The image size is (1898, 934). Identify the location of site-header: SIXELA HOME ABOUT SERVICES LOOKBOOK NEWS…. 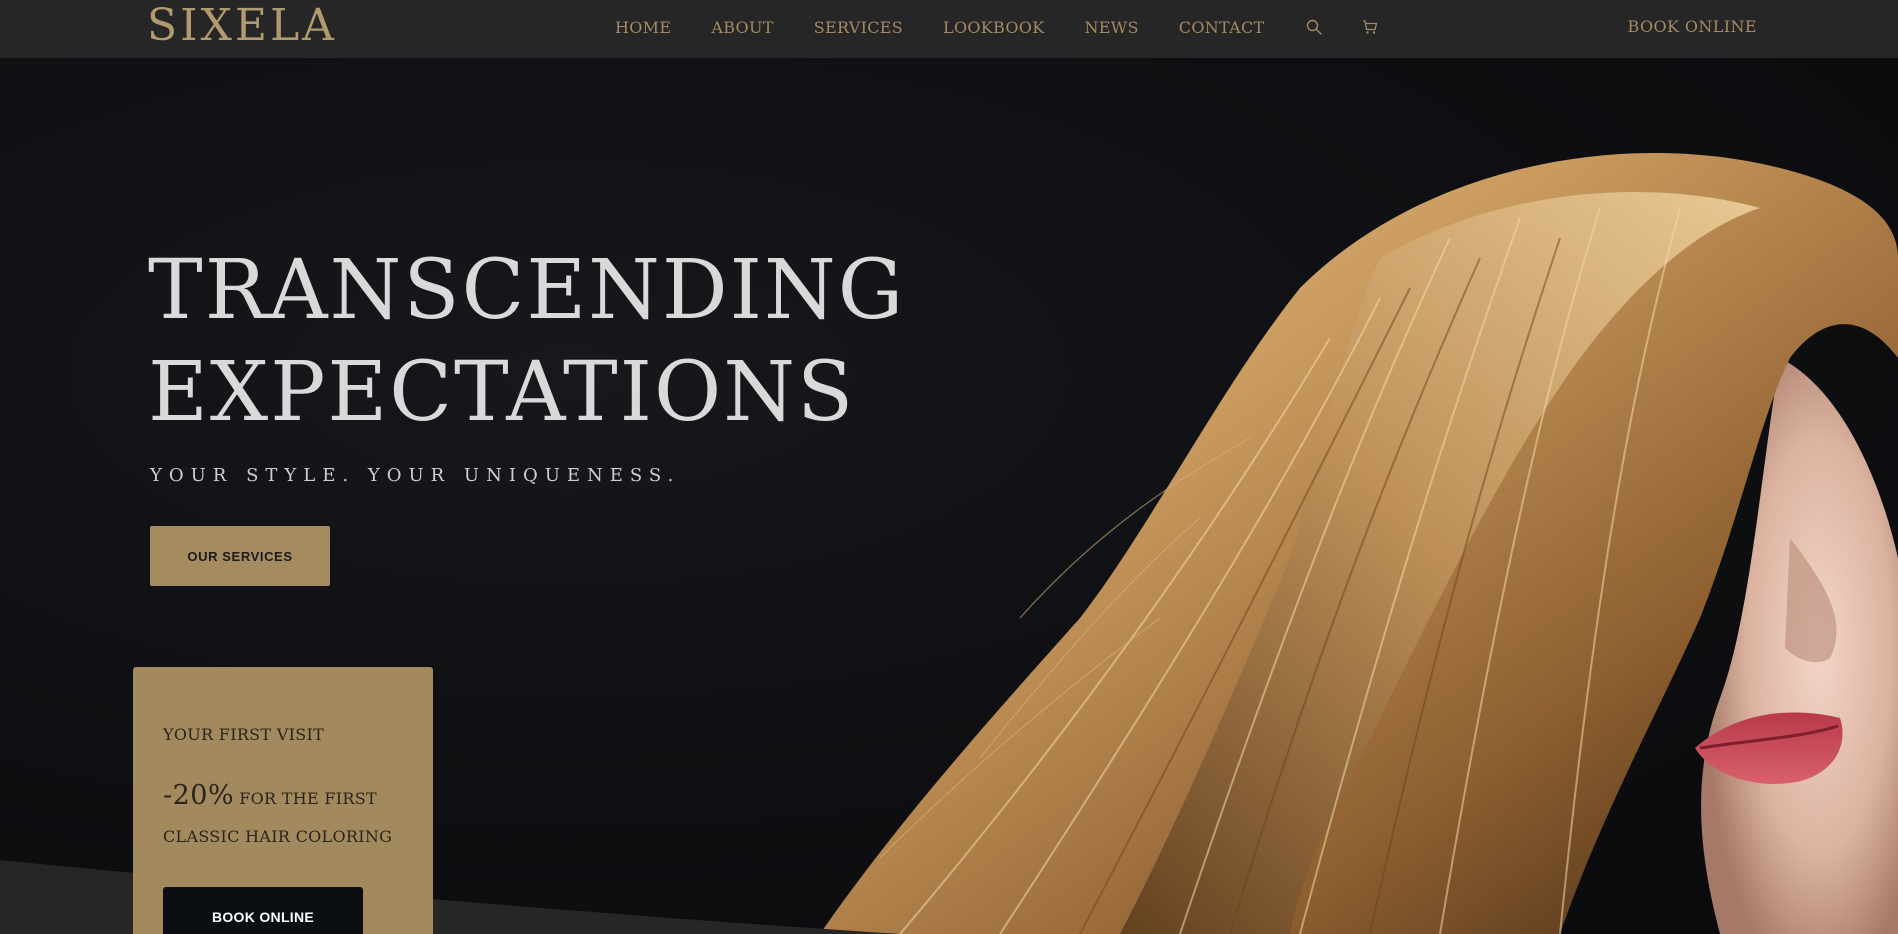
(949, 29).